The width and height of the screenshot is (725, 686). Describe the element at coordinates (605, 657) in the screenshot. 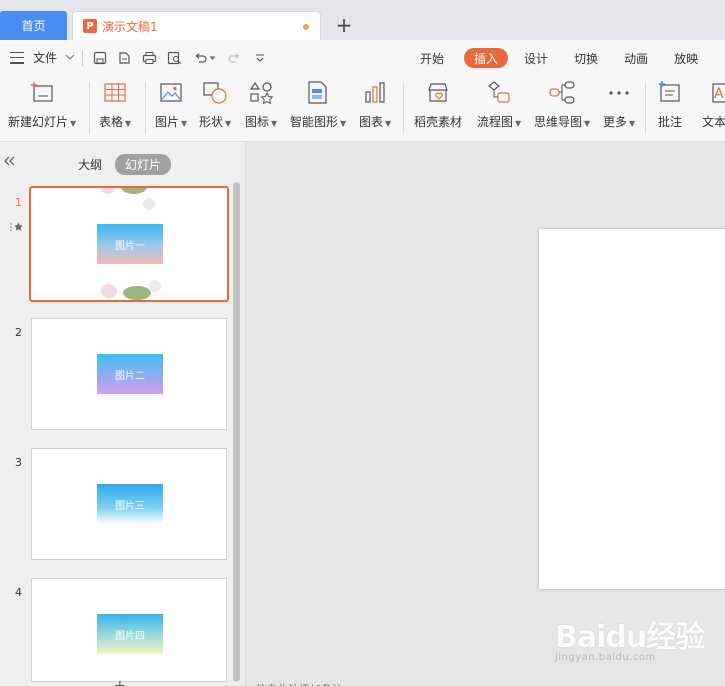

I see `watermark-url: jingyan.baidu.com` at that location.